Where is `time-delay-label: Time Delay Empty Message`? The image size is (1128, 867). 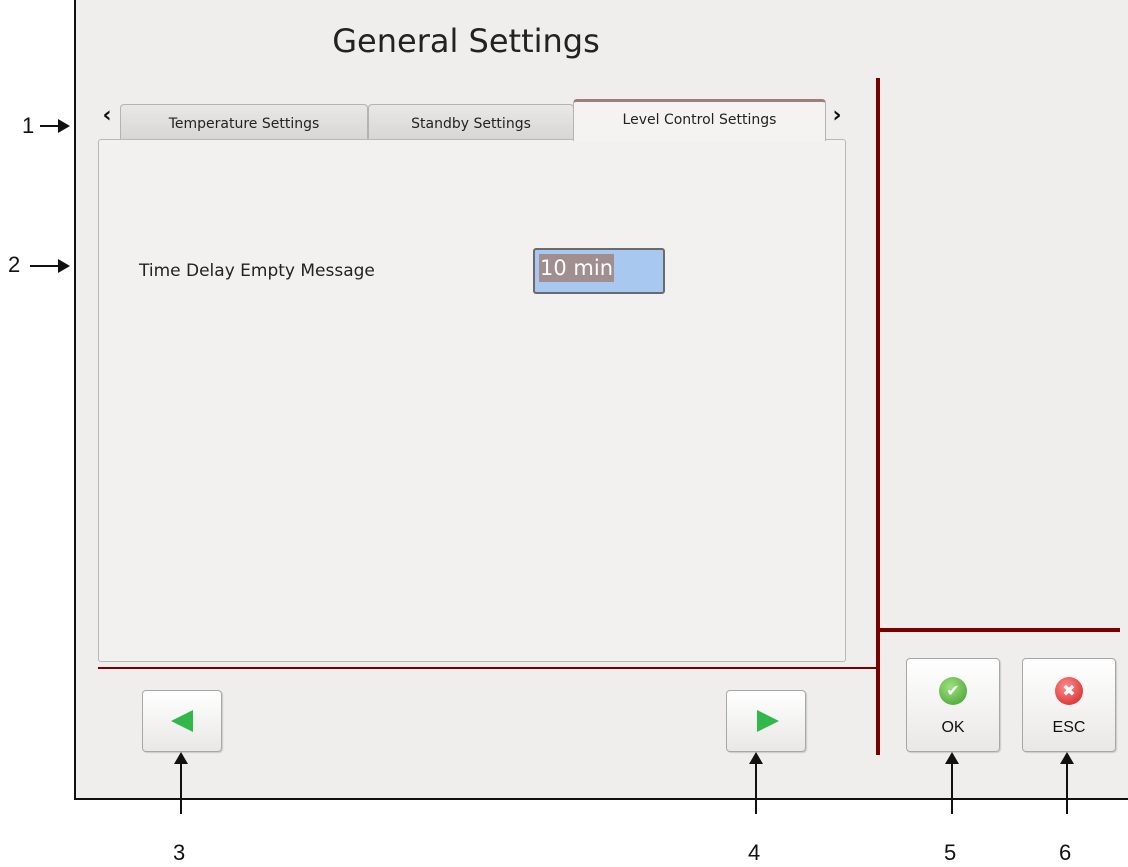 time-delay-label: Time Delay Empty Message is located at coordinates (257, 271).